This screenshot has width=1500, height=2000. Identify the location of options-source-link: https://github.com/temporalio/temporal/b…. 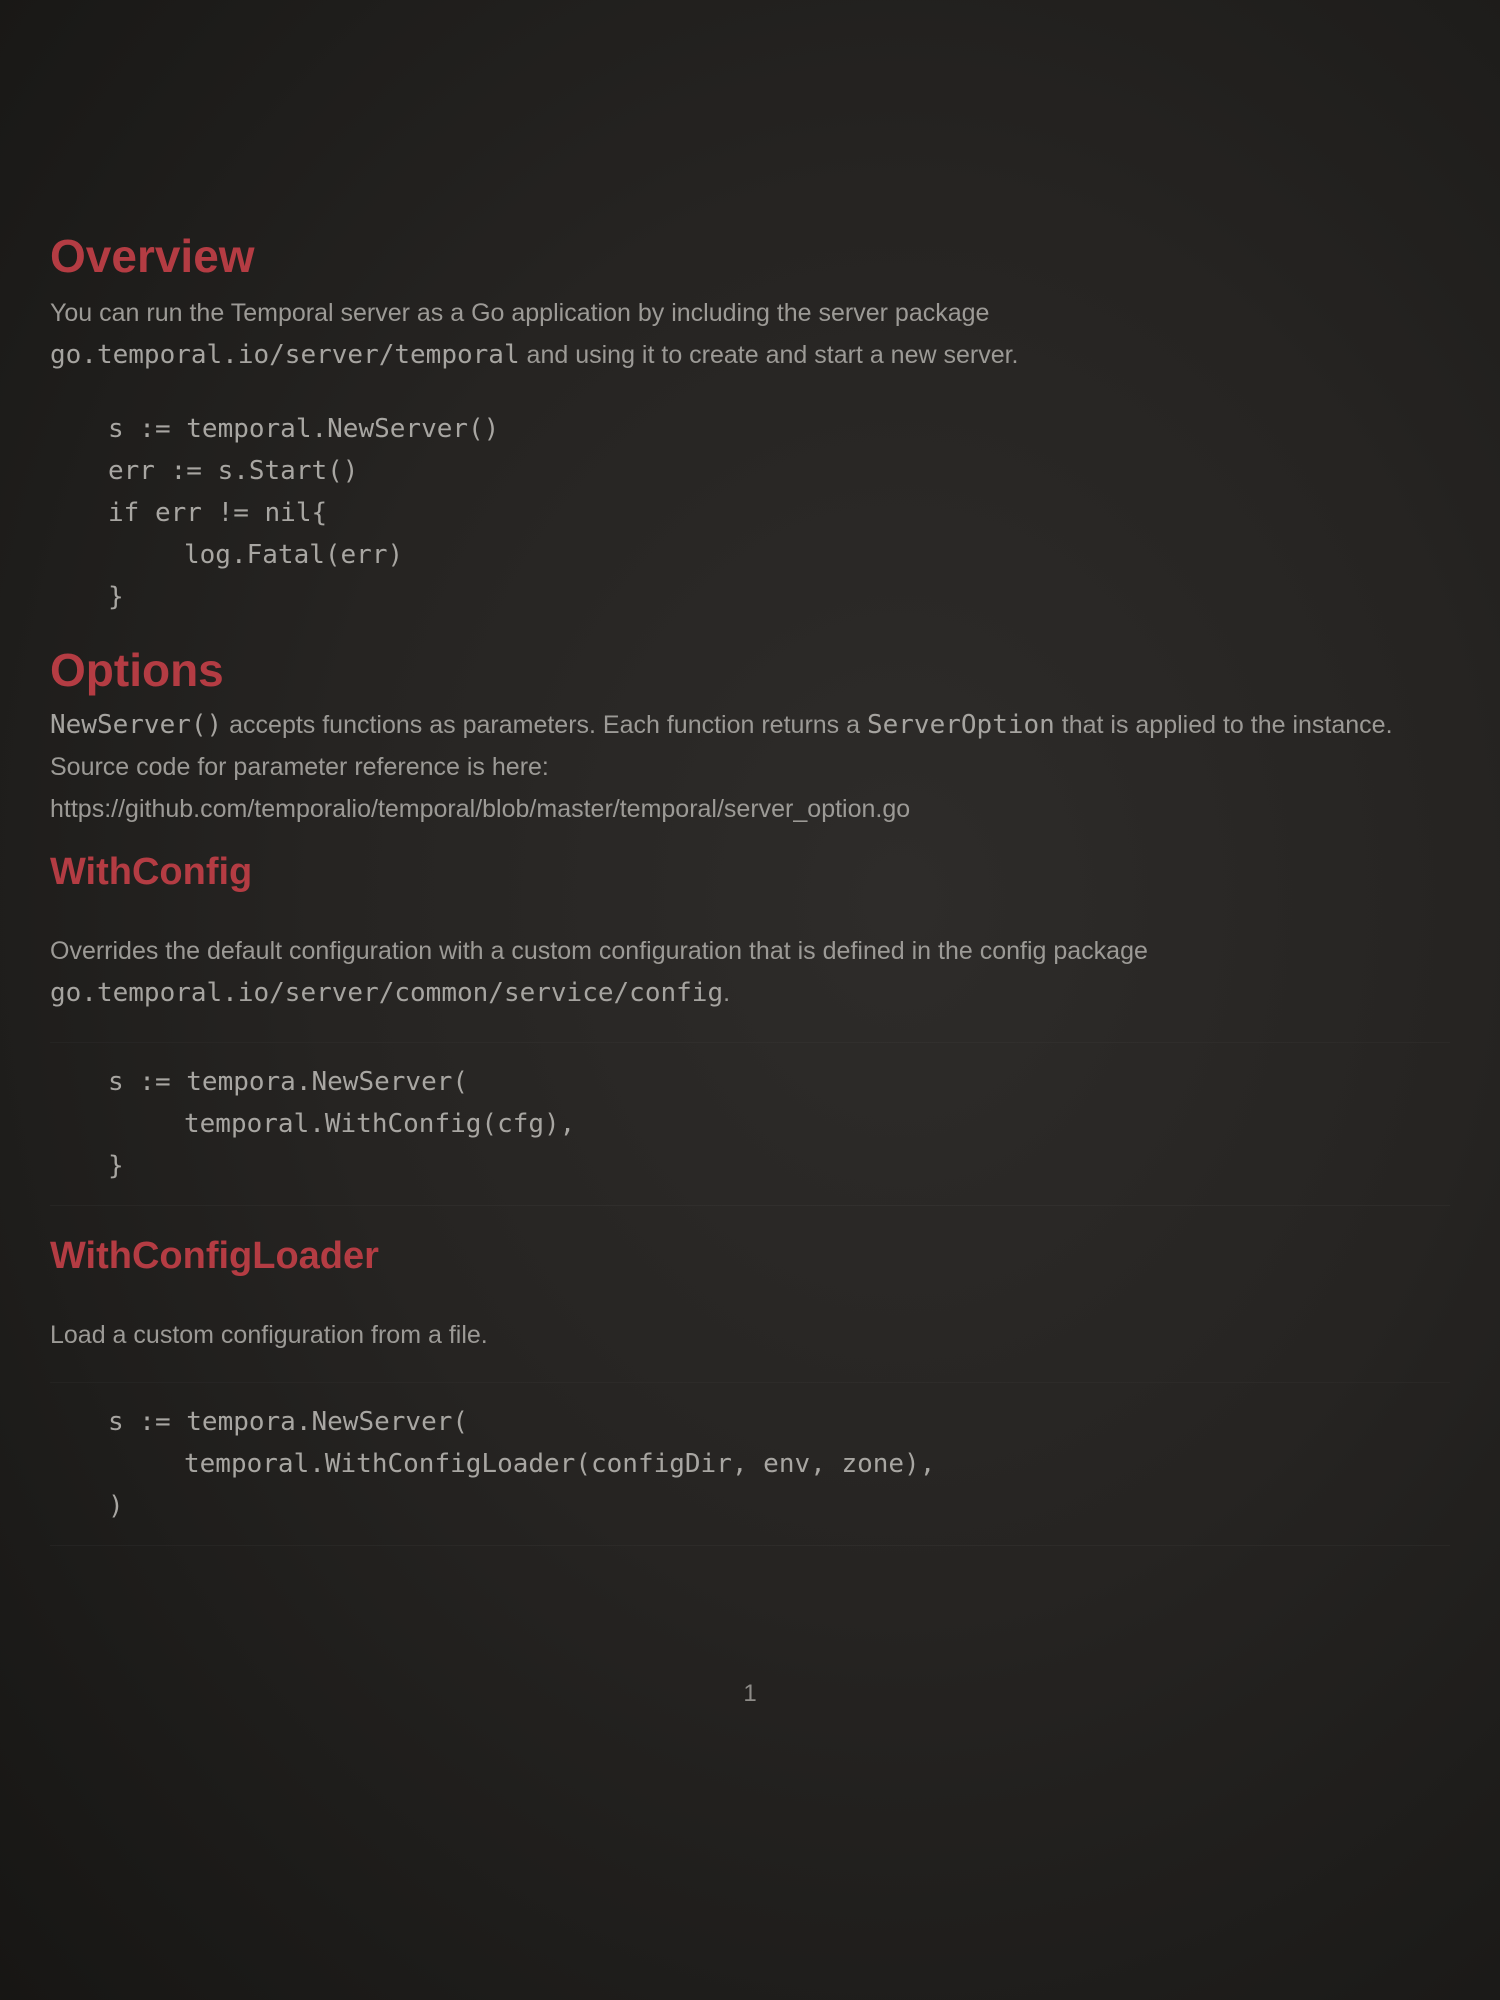
(750, 809).